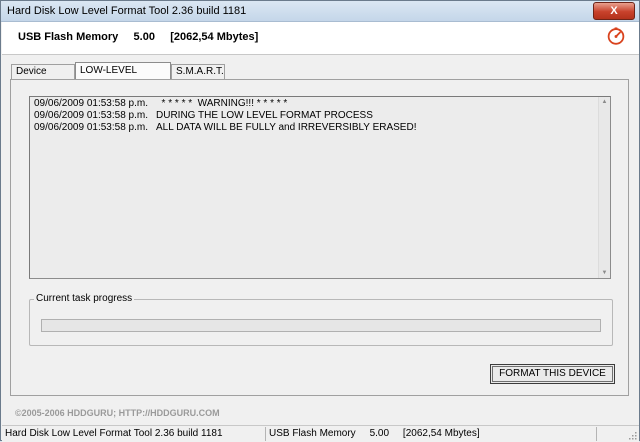 The image size is (640, 442). Describe the element at coordinates (222, 103) in the screenshot. I see `log-message: * * * * * WARNING!!! * * * * *` at that location.